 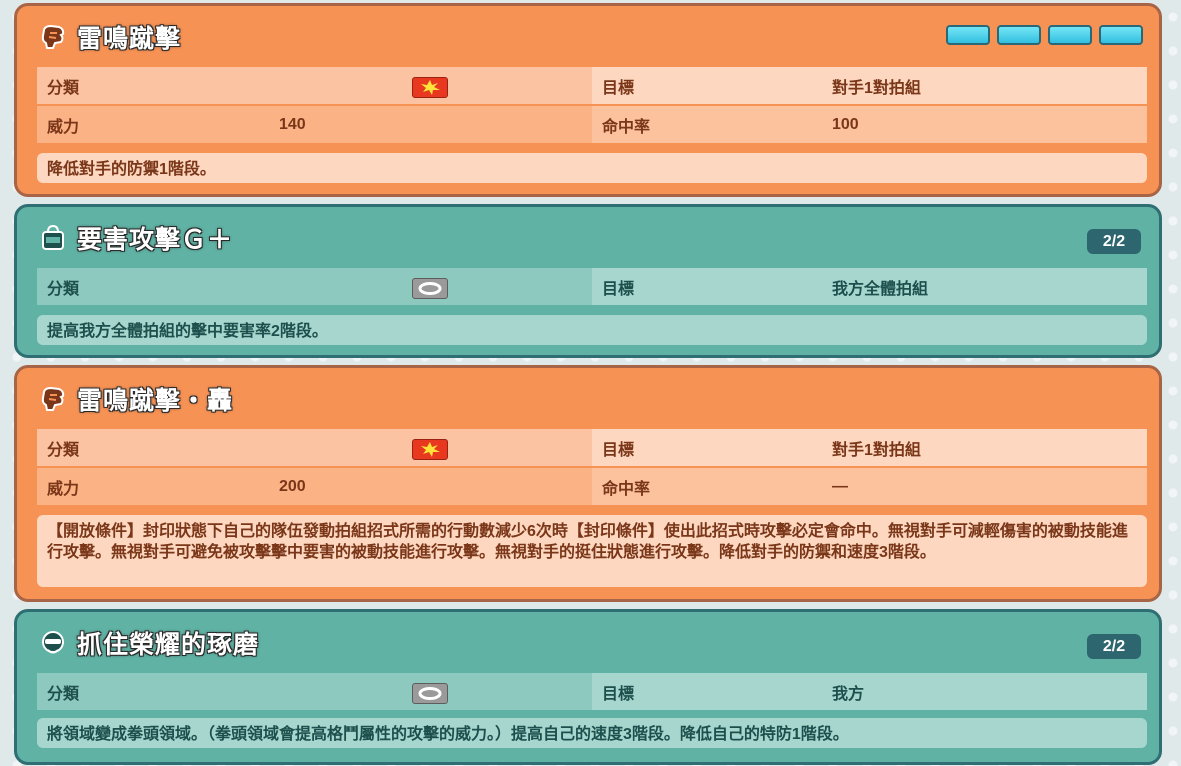 What do you see at coordinates (292, 486) in the screenshot?
I see `power-value: 200` at bounding box center [292, 486].